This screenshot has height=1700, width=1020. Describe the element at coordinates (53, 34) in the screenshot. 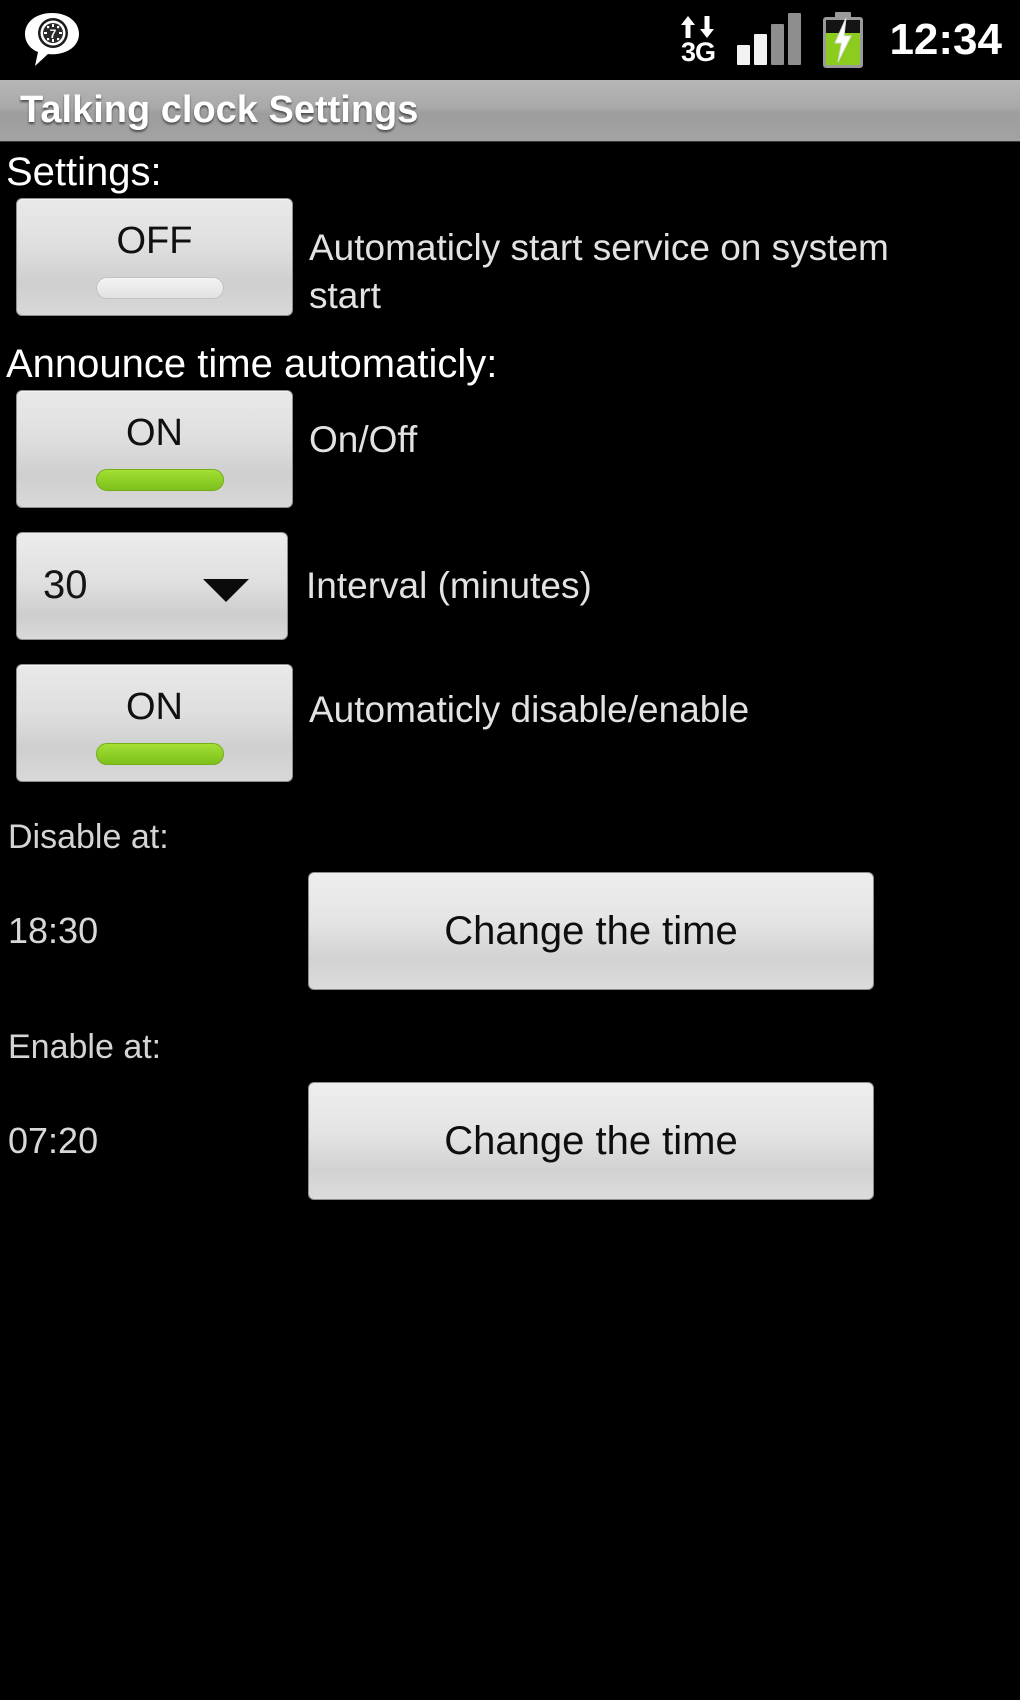

I see `svg-text: 7` at that location.